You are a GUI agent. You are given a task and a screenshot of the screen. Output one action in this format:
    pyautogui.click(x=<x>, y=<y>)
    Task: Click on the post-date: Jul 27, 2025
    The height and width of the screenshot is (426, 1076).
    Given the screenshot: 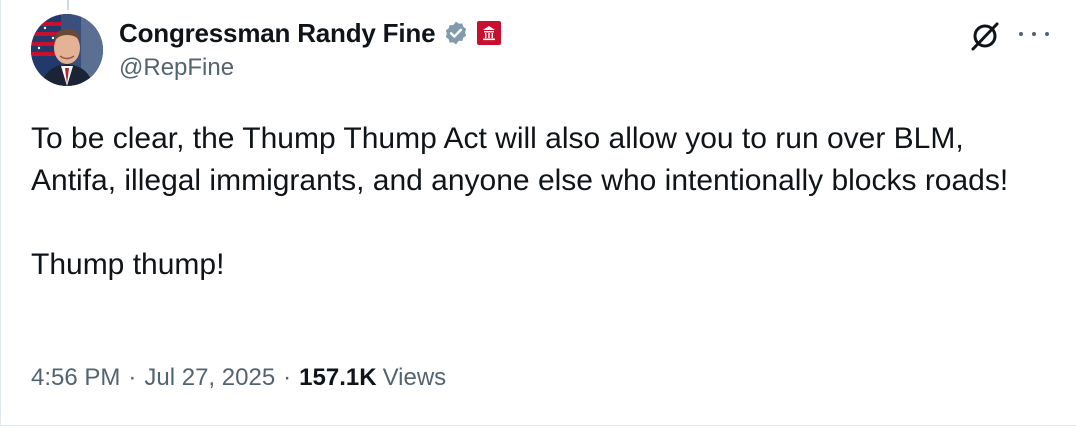 What is the action you would take?
    pyautogui.click(x=209, y=378)
    